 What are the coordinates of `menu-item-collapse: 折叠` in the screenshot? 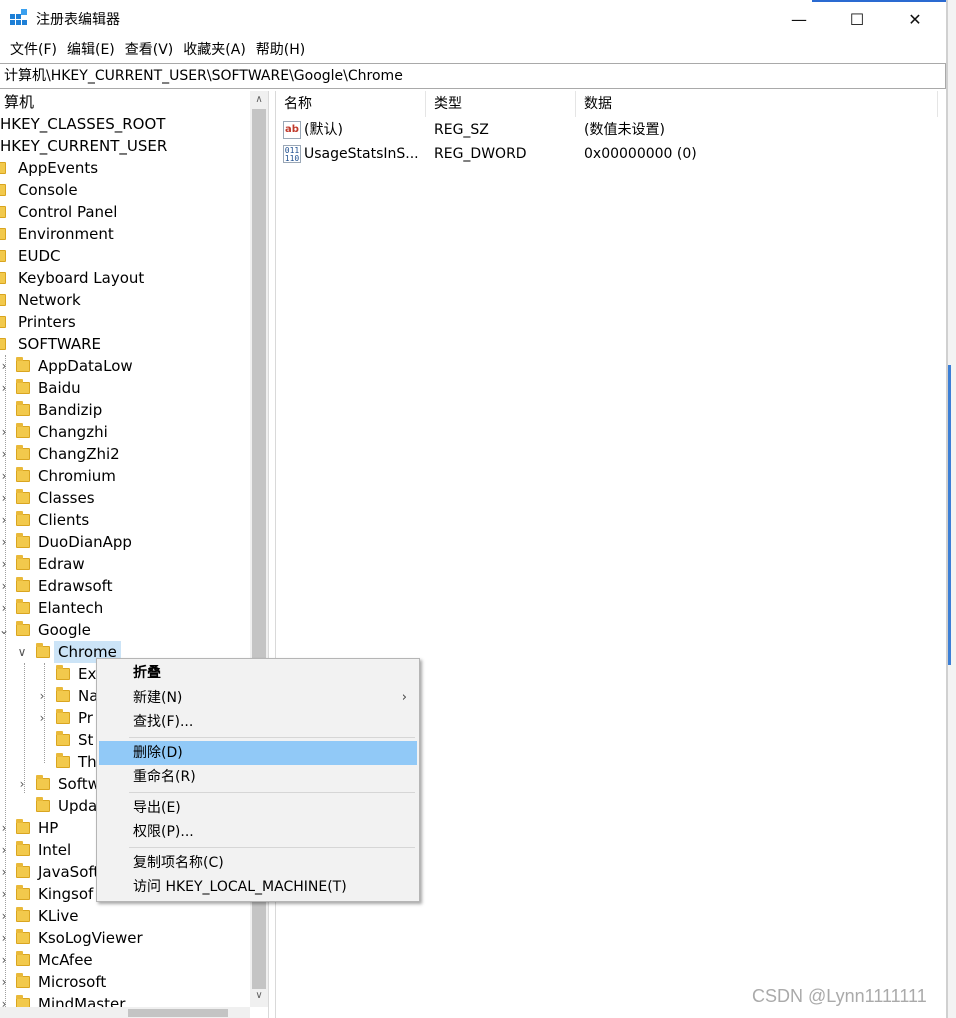 It's located at (258, 673).